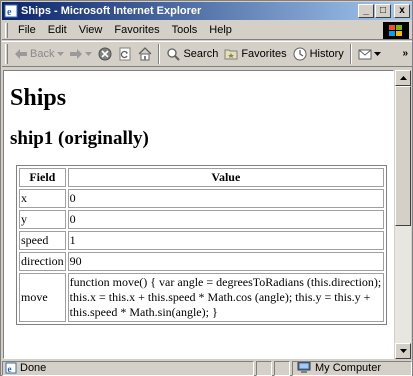 The height and width of the screenshot is (376, 413). What do you see at coordinates (220, 30) in the screenshot?
I see `menu-help: Help` at bounding box center [220, 30].